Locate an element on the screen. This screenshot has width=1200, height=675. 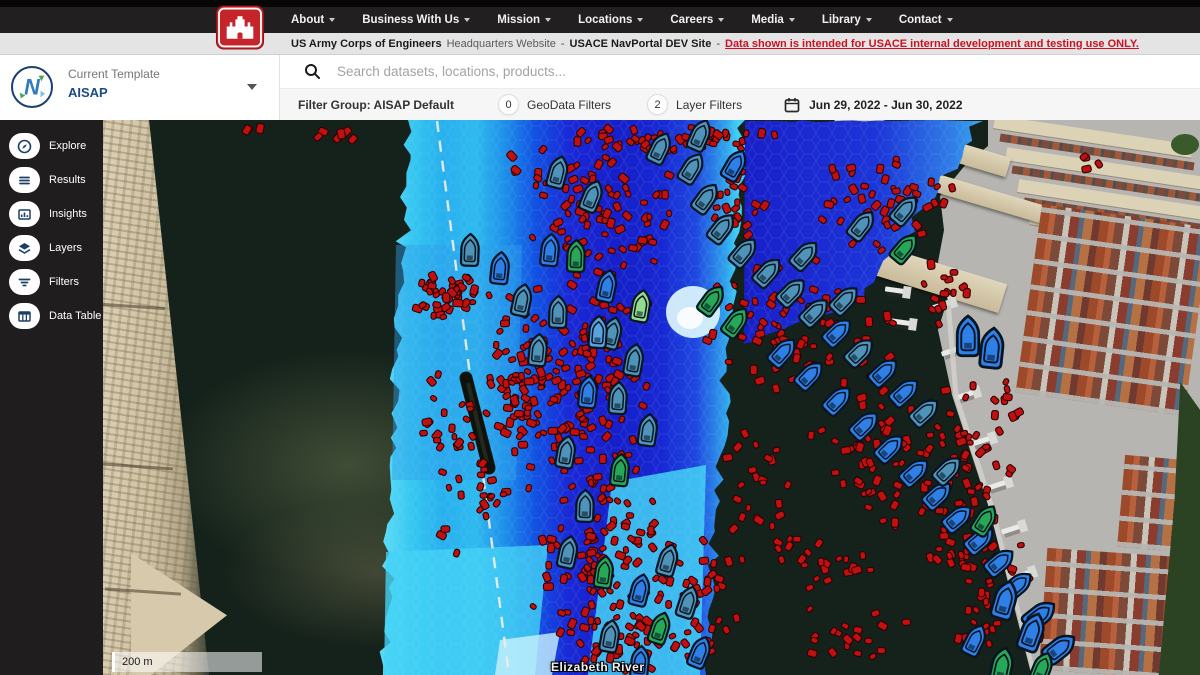
banner-org: US Army Corps of Engineers is located at coordinates (366, 43).